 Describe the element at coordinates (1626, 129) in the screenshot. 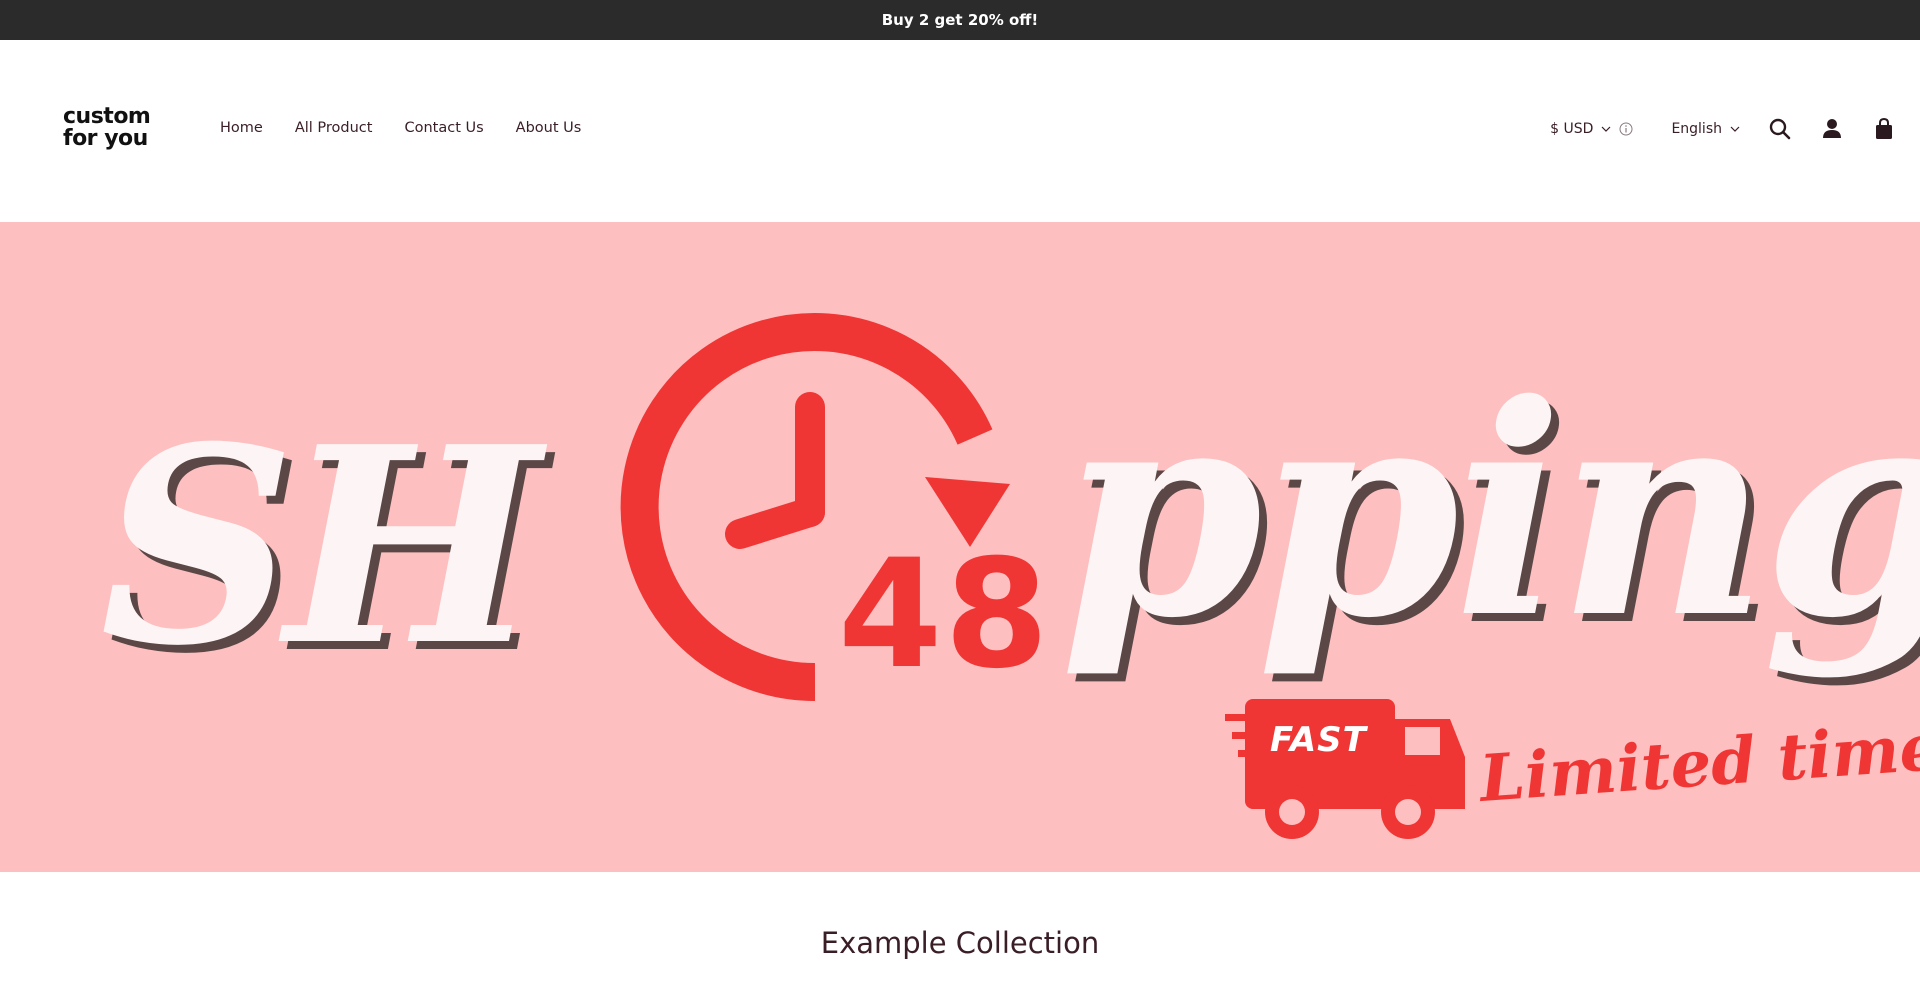

I see `info-icon` at that location.